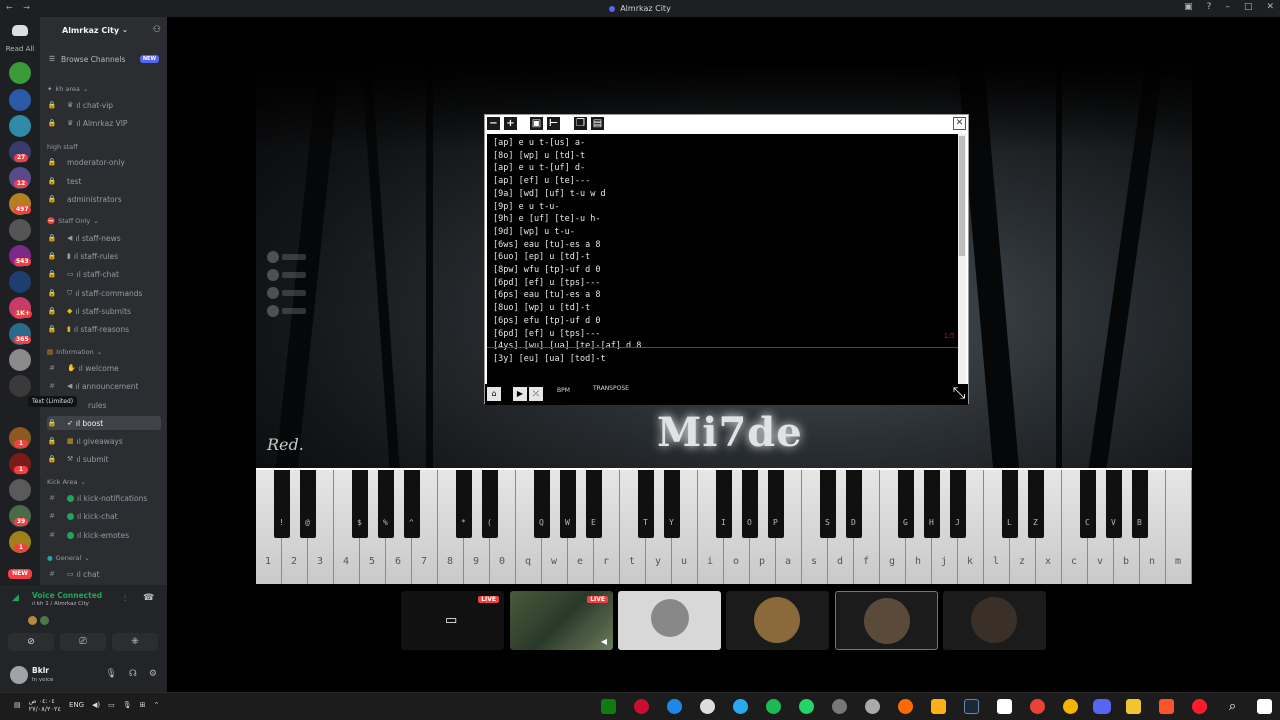  I want to click on black-key: S, so click(828, 504).